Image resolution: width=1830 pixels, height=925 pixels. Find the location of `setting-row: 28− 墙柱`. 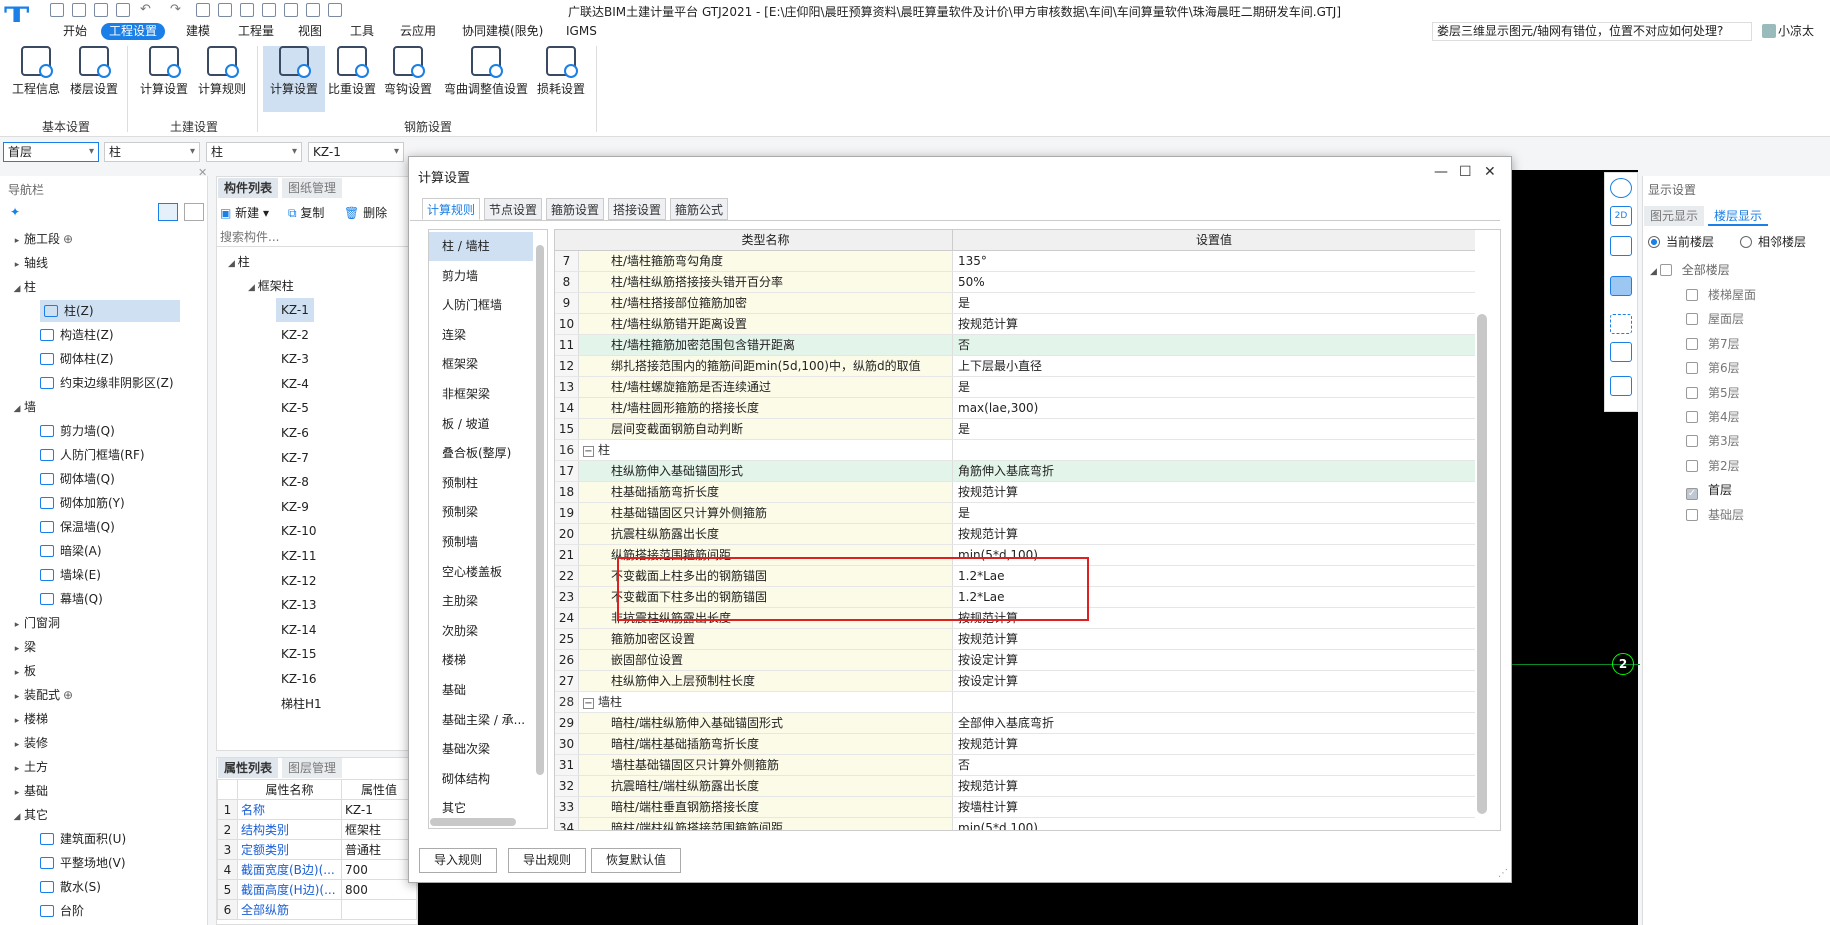

setting-row: 28− 墙柱 is located at coordinates (1015, 702).